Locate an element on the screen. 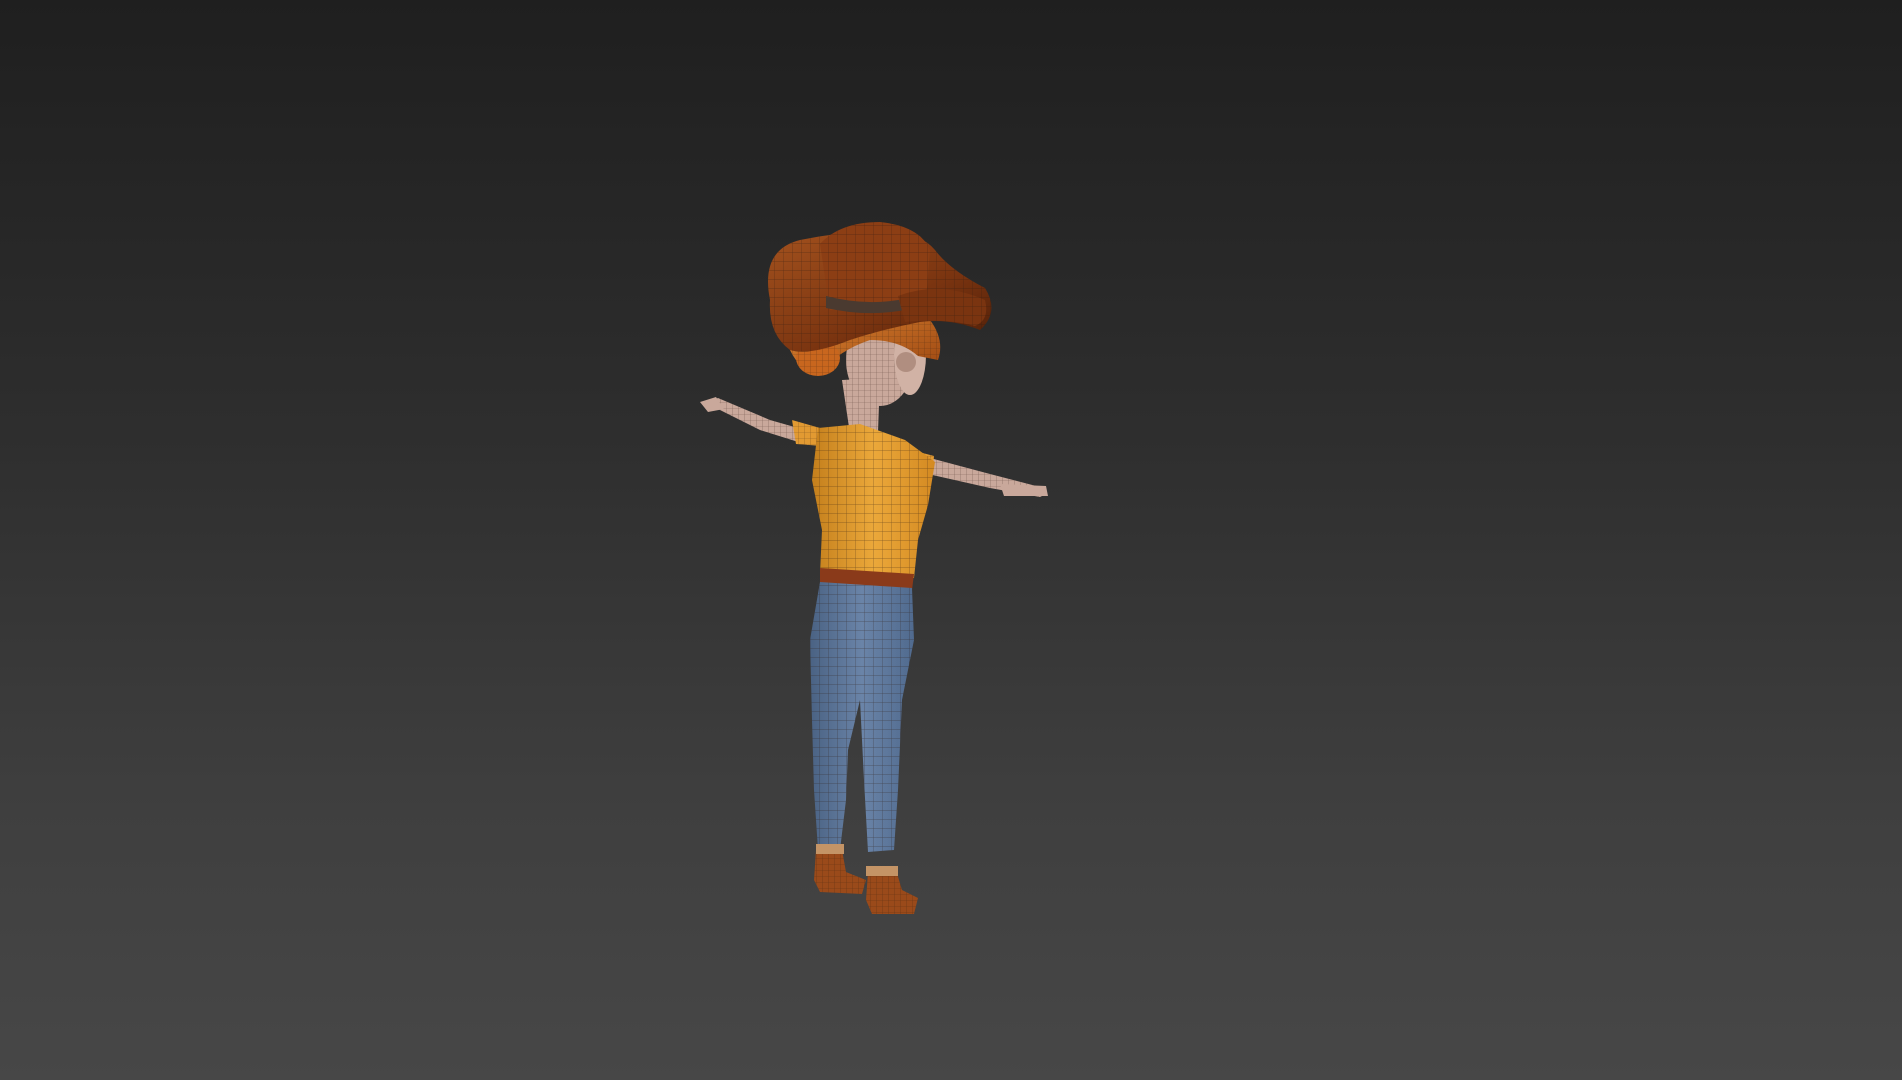  shirt is located at coordinates (873, 507).